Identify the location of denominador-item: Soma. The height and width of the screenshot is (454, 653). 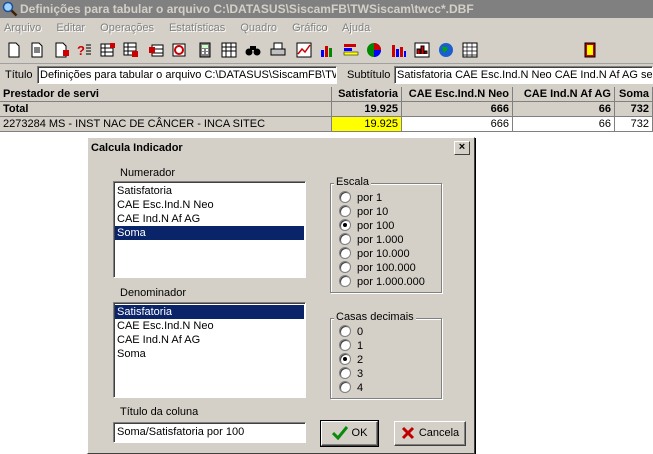
(209, 354).